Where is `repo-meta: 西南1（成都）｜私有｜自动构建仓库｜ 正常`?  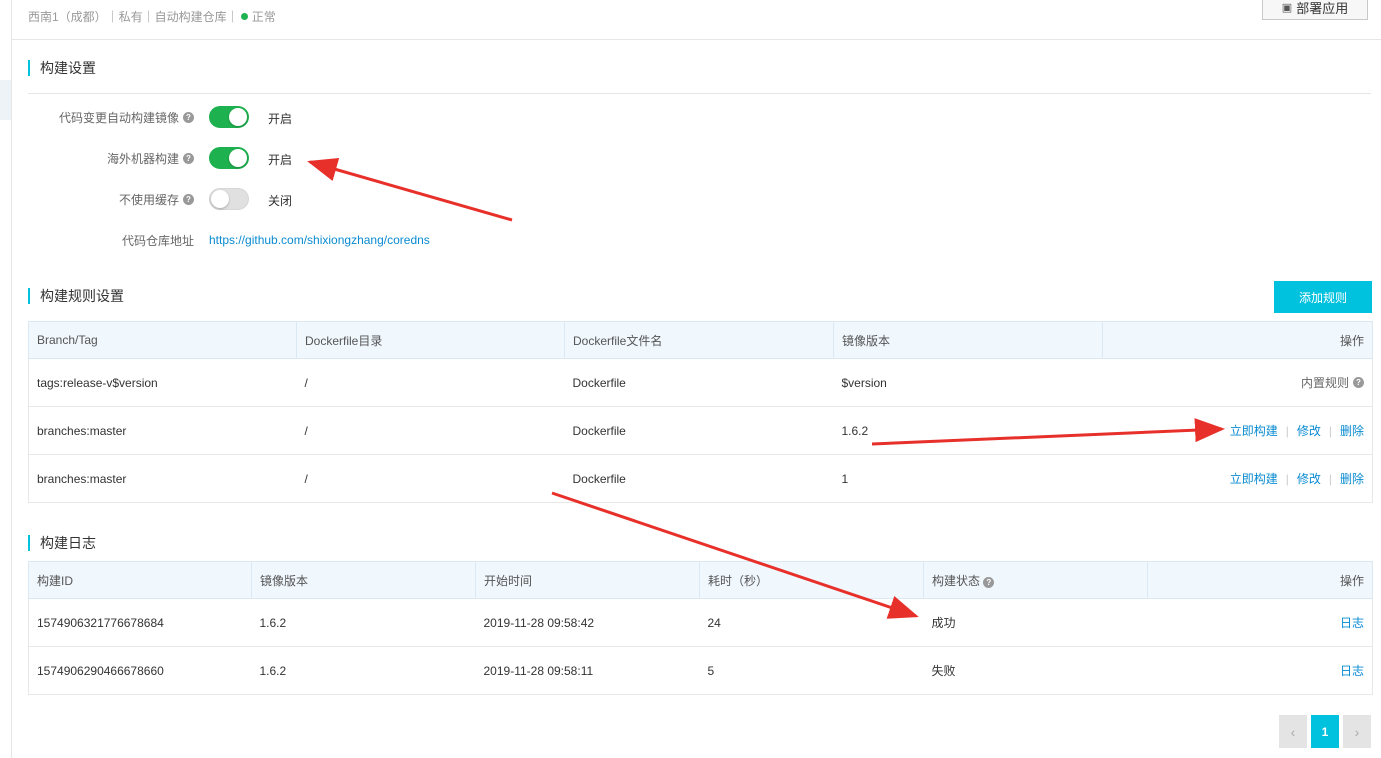 repo-meta: 西南1（成都）｜私有｜自动构建仓库｜ 正常 is located at coordinates (152, 16).